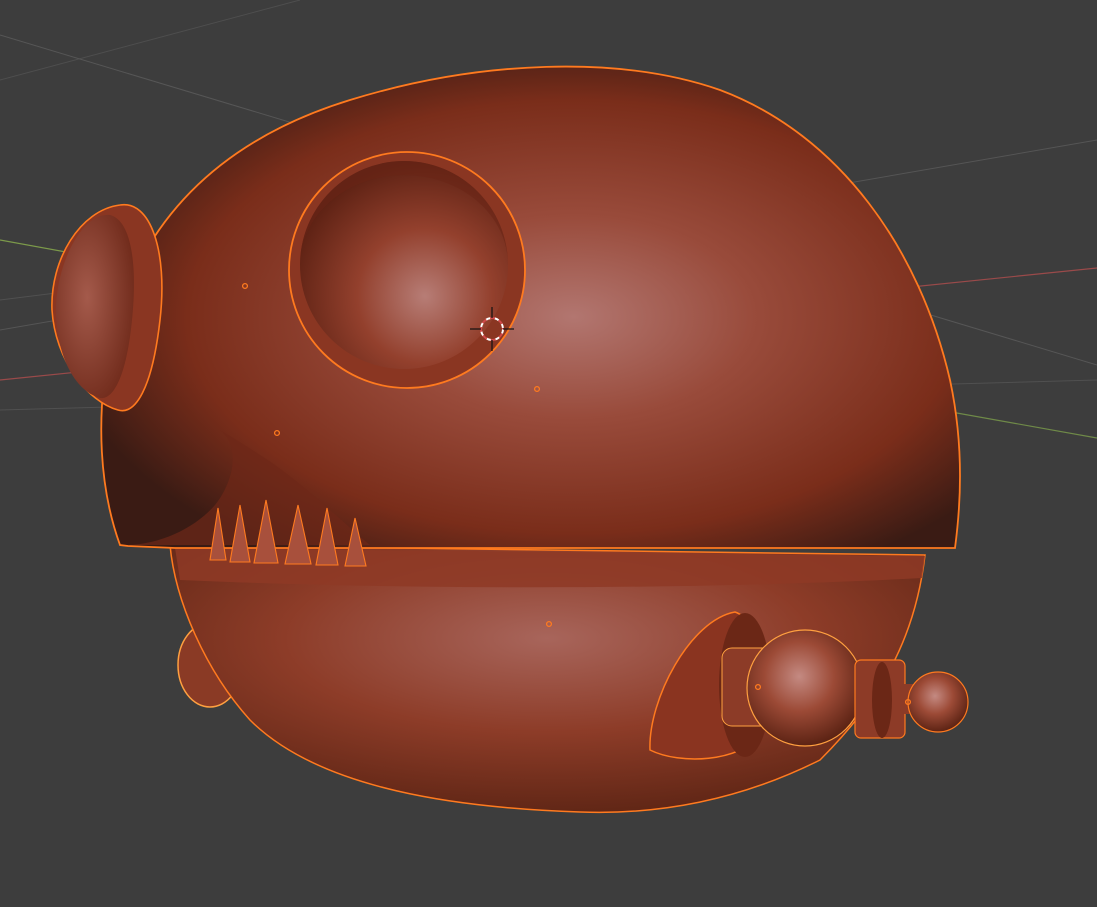  Describe the element at coordinates (882, 700) in the screenshot. I see `ear-shaft-face` at that location.